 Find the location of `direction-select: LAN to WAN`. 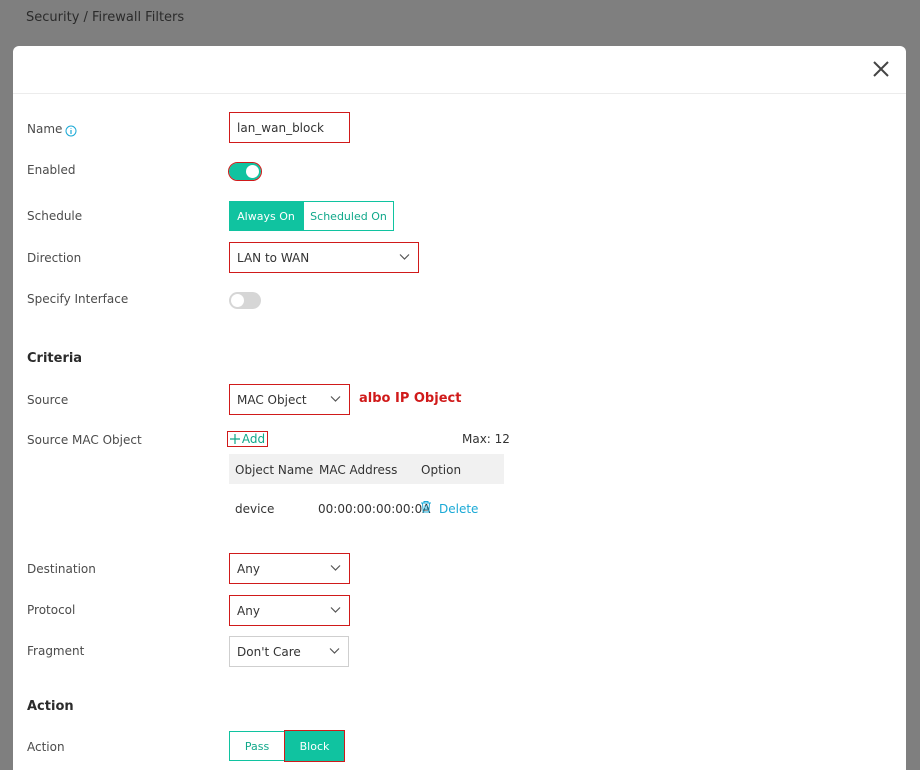

direction-select: LAN to WAN is located at coordinates (324, 257).